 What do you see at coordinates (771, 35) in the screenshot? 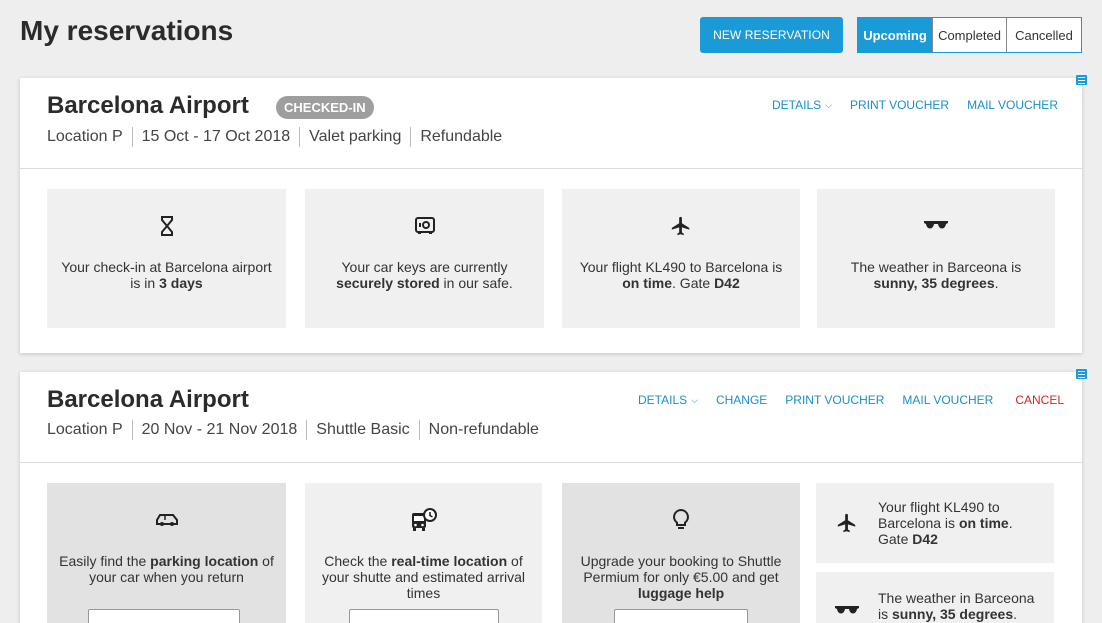
I see `new-reservation-button: NEW RESERVATION` at bounding box center [771, 35].